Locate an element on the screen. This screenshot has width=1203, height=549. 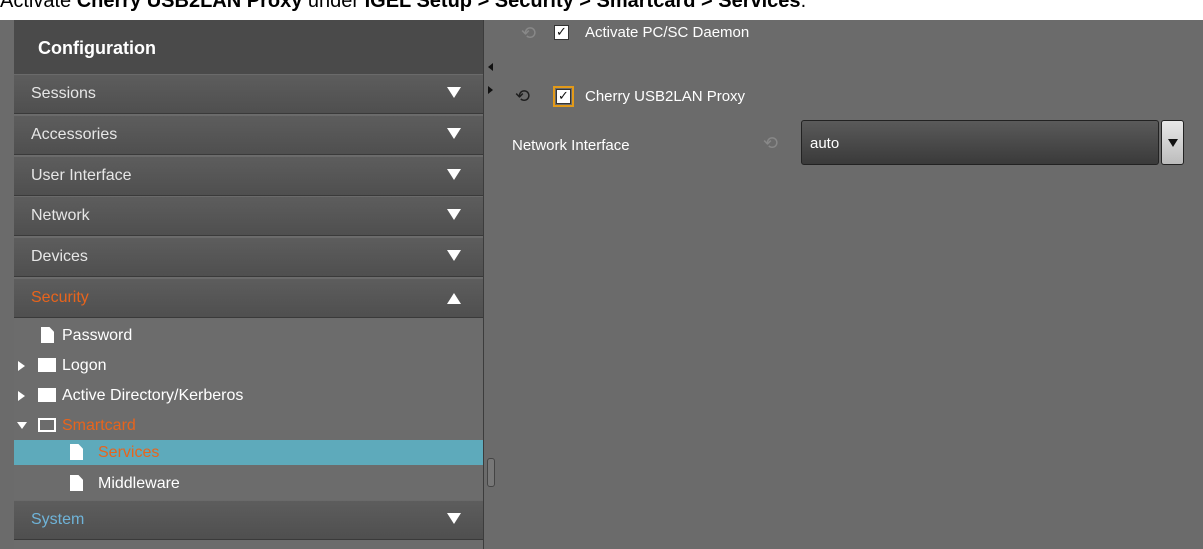
cherry-usb2lan-label: Cherry USB2LAN Proxy is located at coordinates (665, 96).